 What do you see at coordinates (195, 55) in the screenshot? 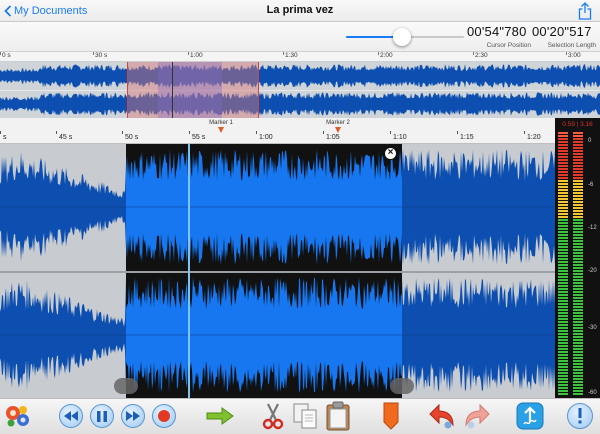
I see `overview-tick: 1:00` at bounding box center [195, 55].